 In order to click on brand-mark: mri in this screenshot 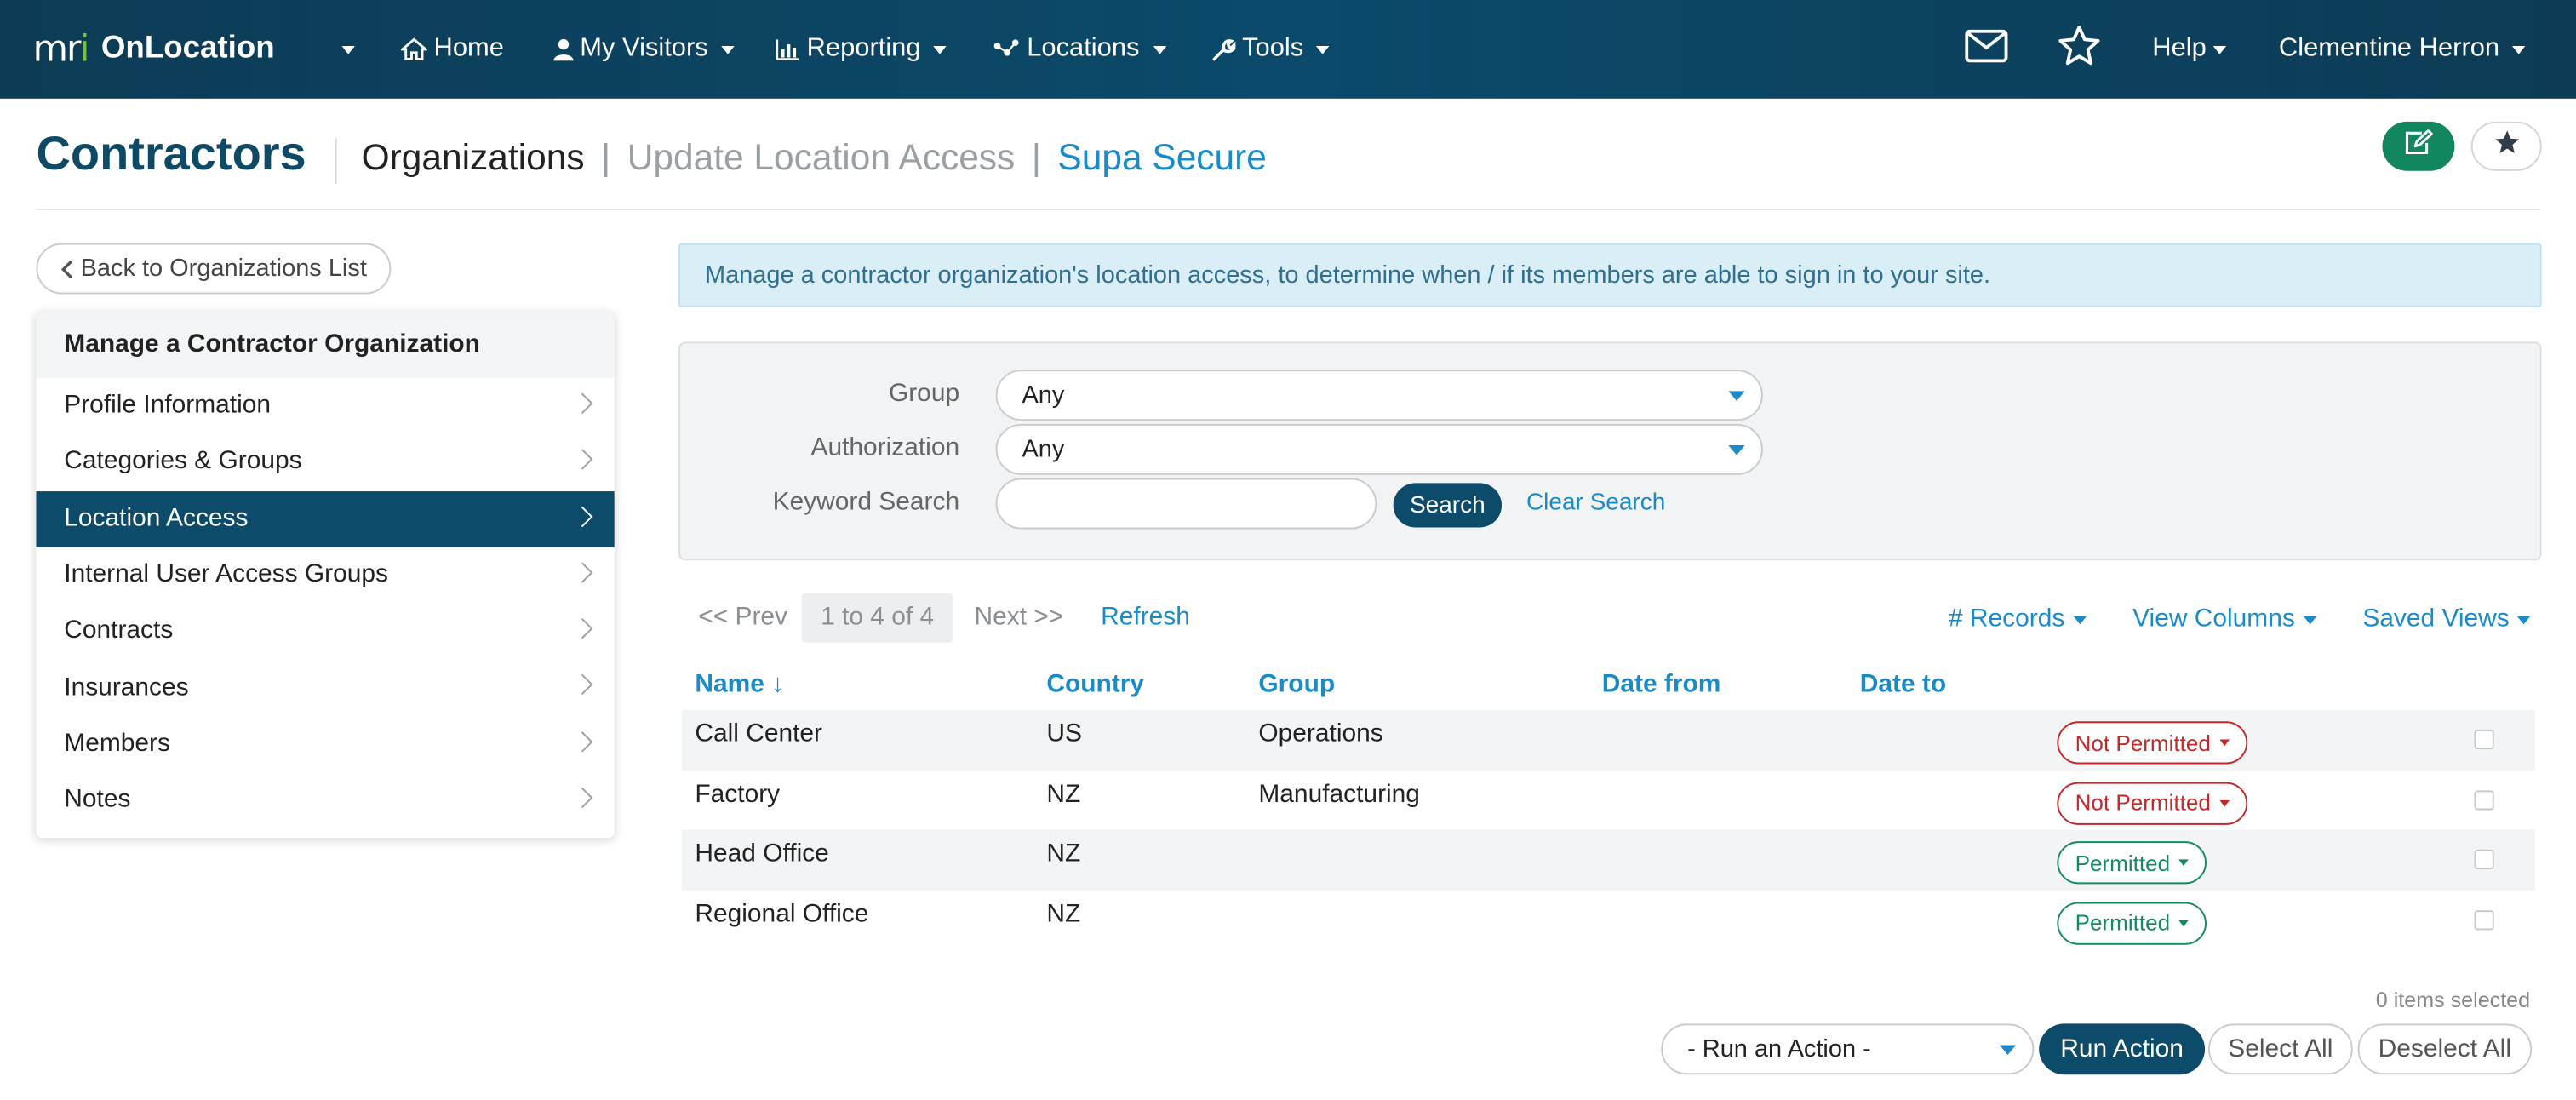, I will do `click(61, 49)`.